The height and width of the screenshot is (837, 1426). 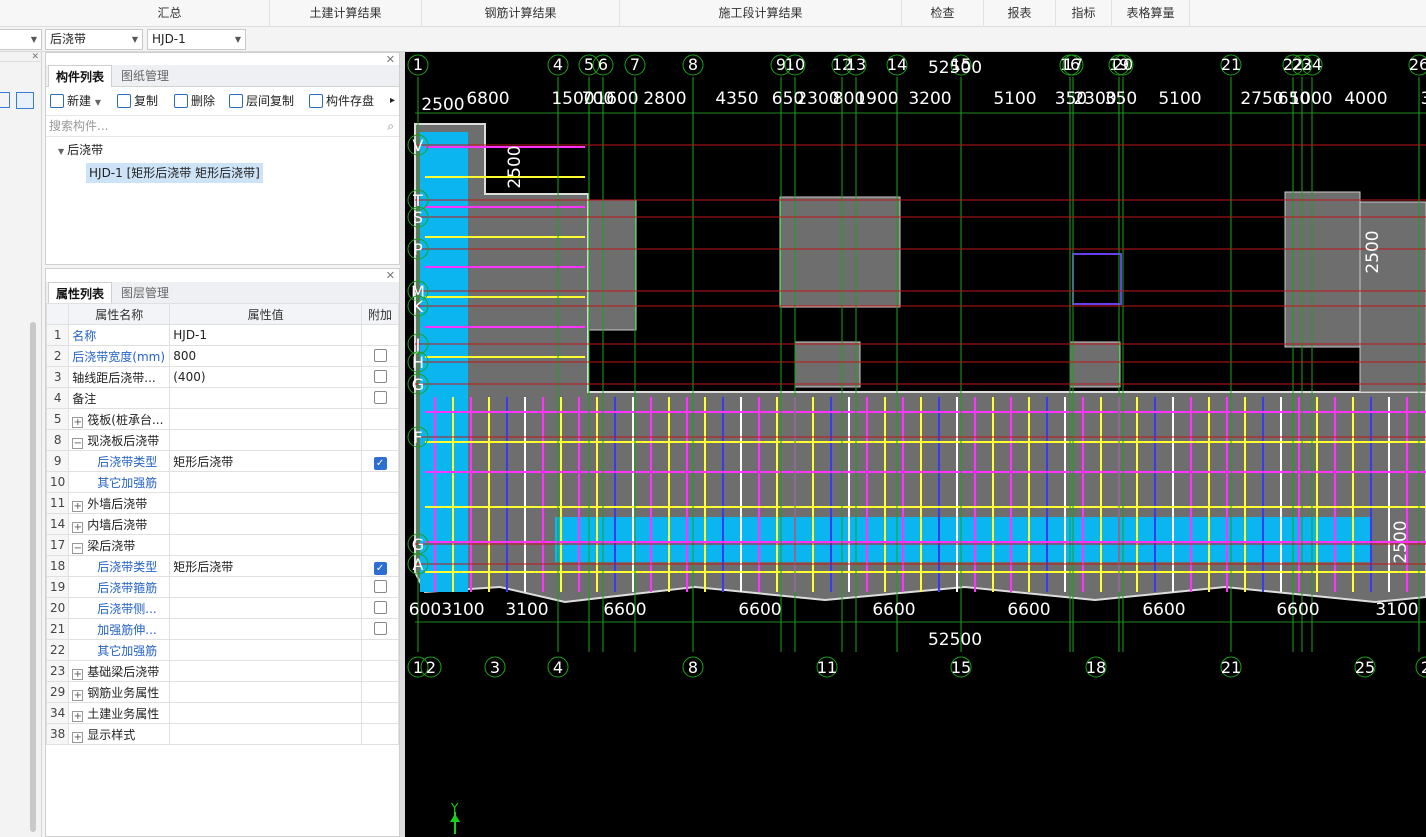 I want to click on property-value: HJD-1, so click(x=266, y=335).